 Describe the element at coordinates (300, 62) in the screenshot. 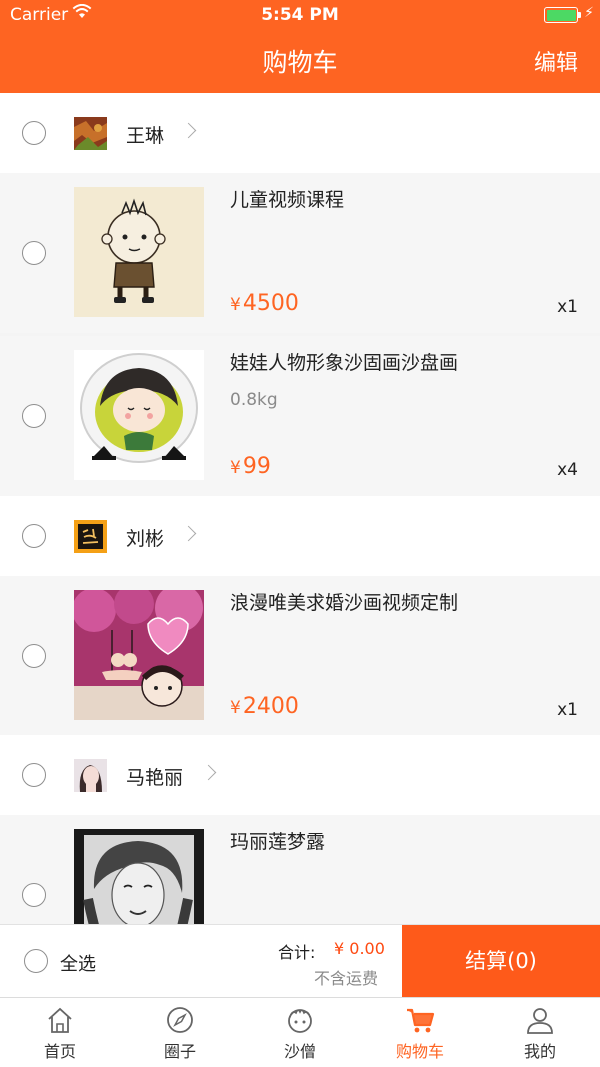

I see `page-title: 购物车` at that location.